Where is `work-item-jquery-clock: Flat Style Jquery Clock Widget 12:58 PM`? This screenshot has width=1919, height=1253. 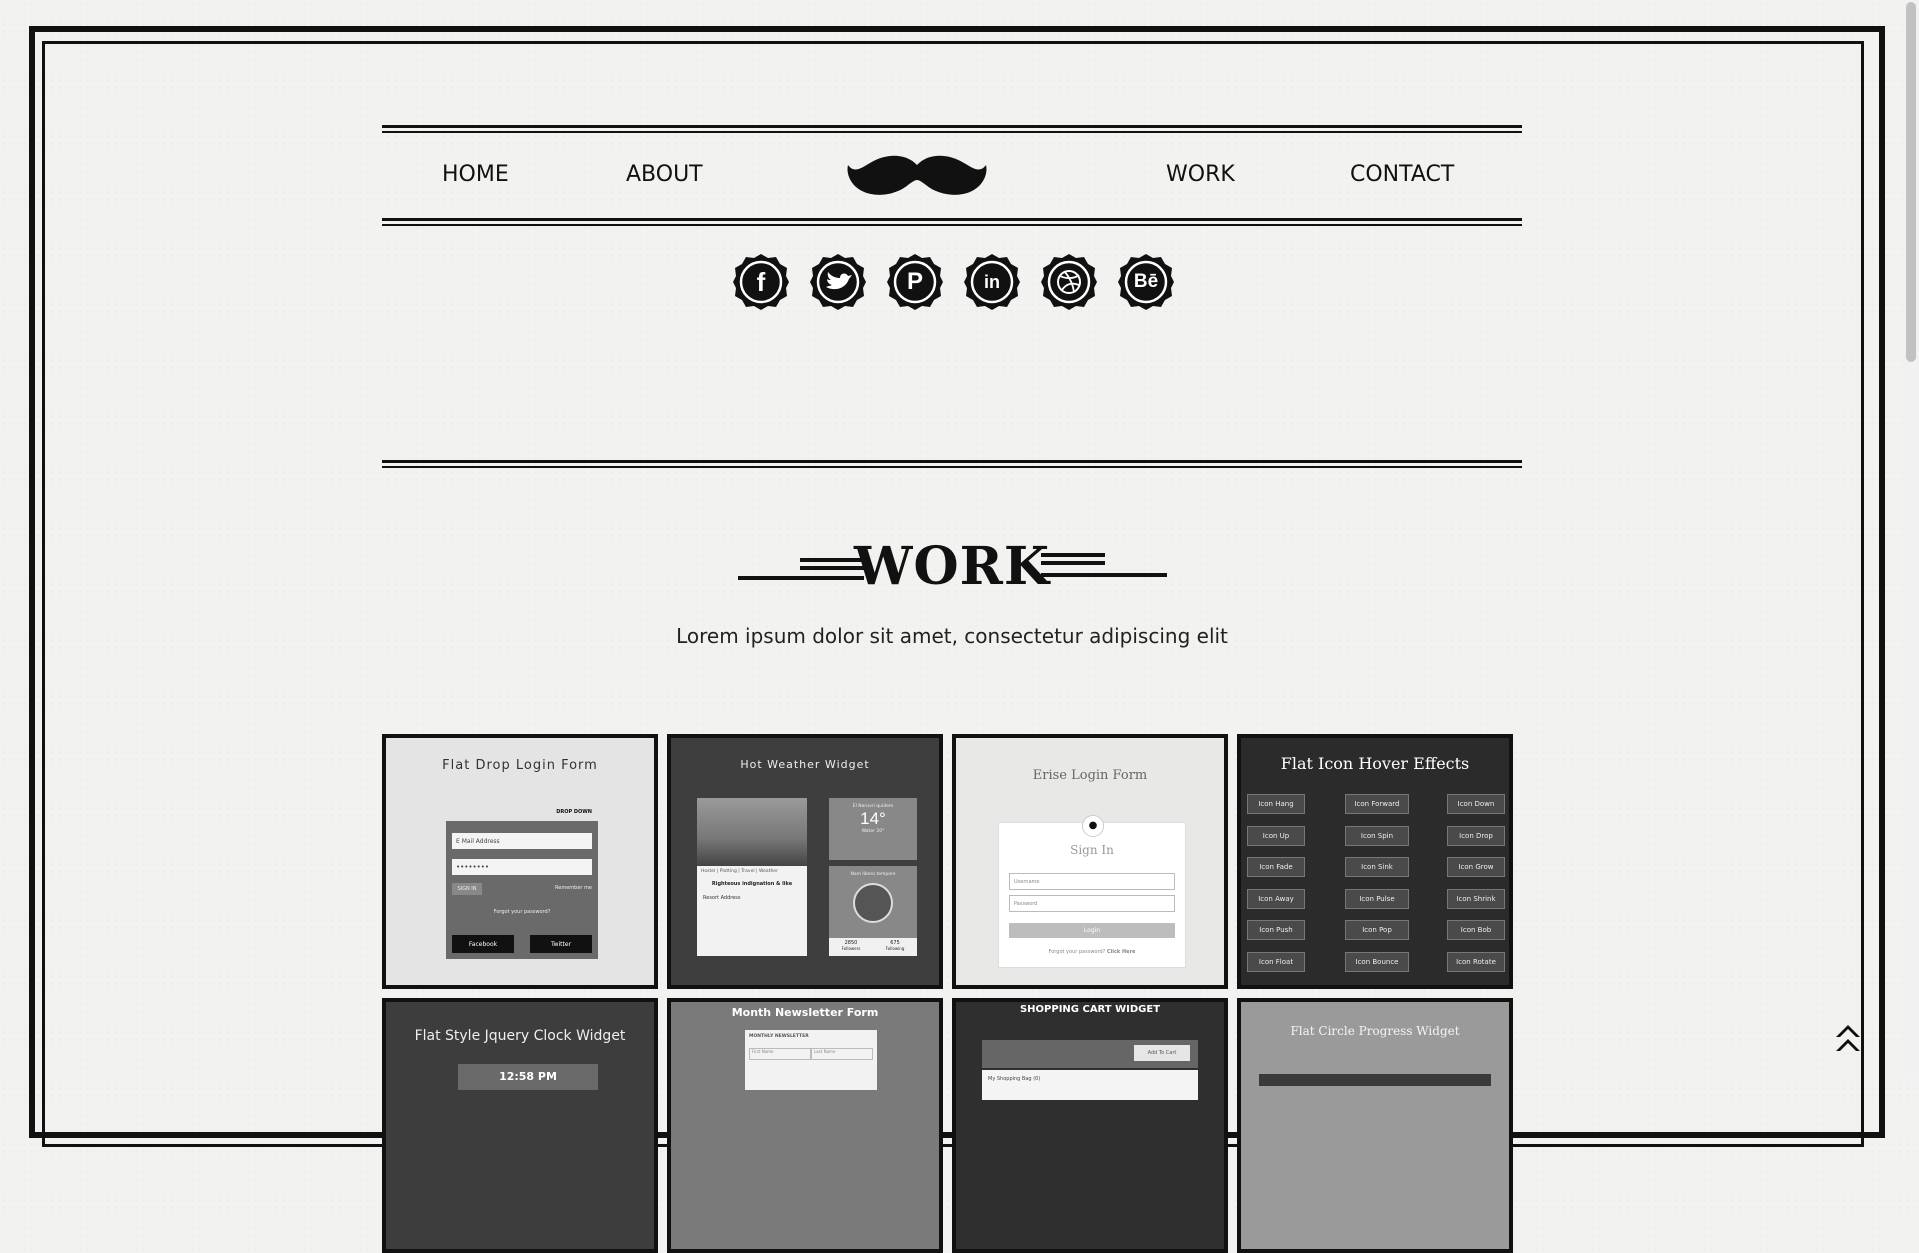
work-item-jquery-clock: Flat Style Jquery Clock Widget 12:58 PM is located at coordinates (520, 1125).